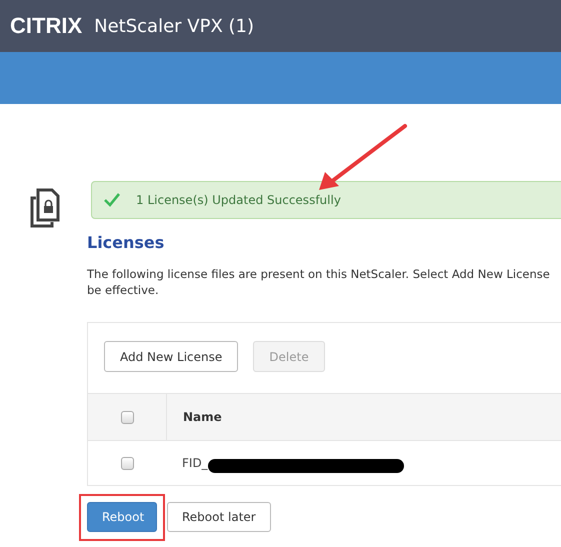  Describe the element at coordinates (127, 417) in the screenshot. I see `select-all-checkbox` at that location.